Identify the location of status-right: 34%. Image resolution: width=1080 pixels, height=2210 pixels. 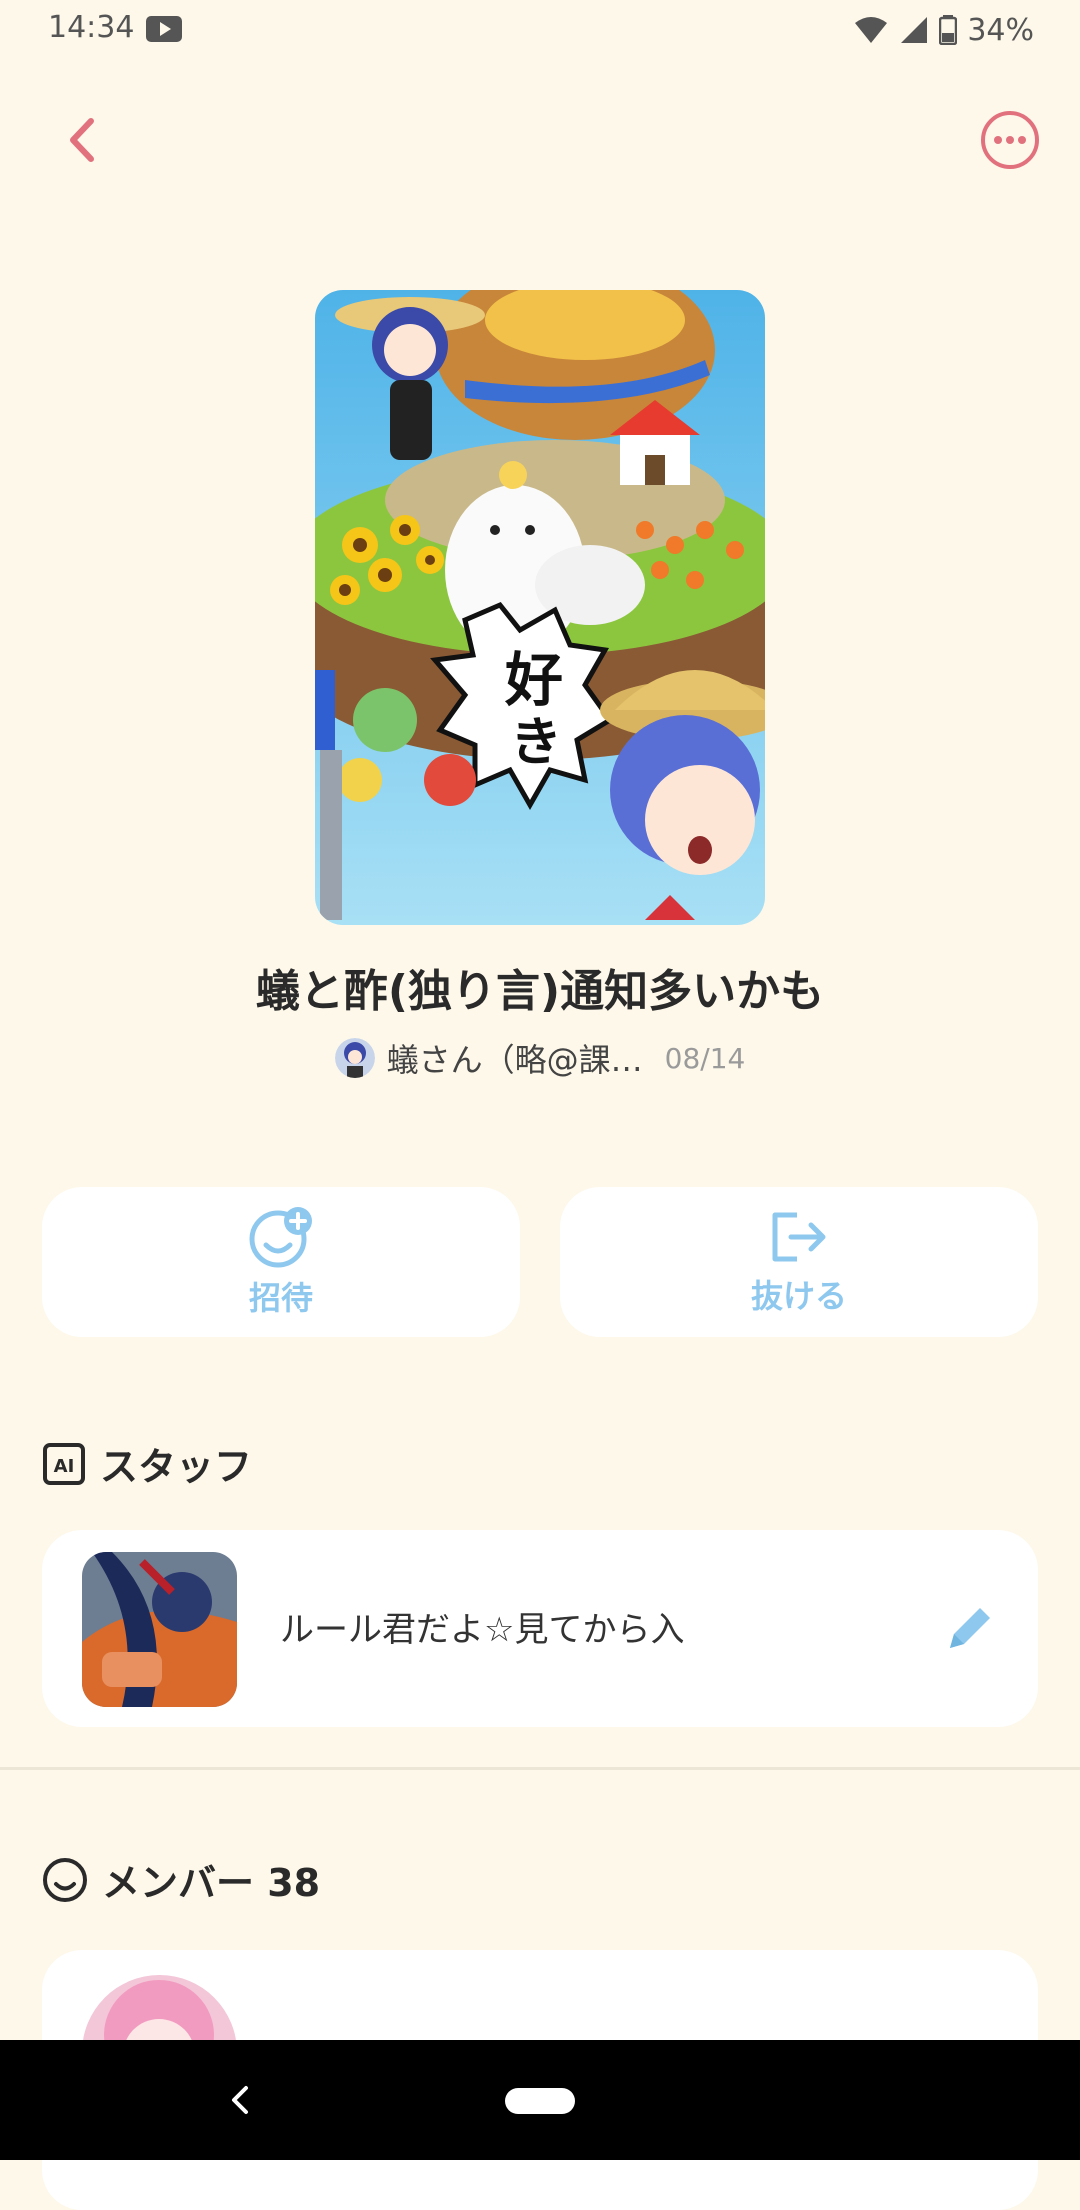
(943, 30).